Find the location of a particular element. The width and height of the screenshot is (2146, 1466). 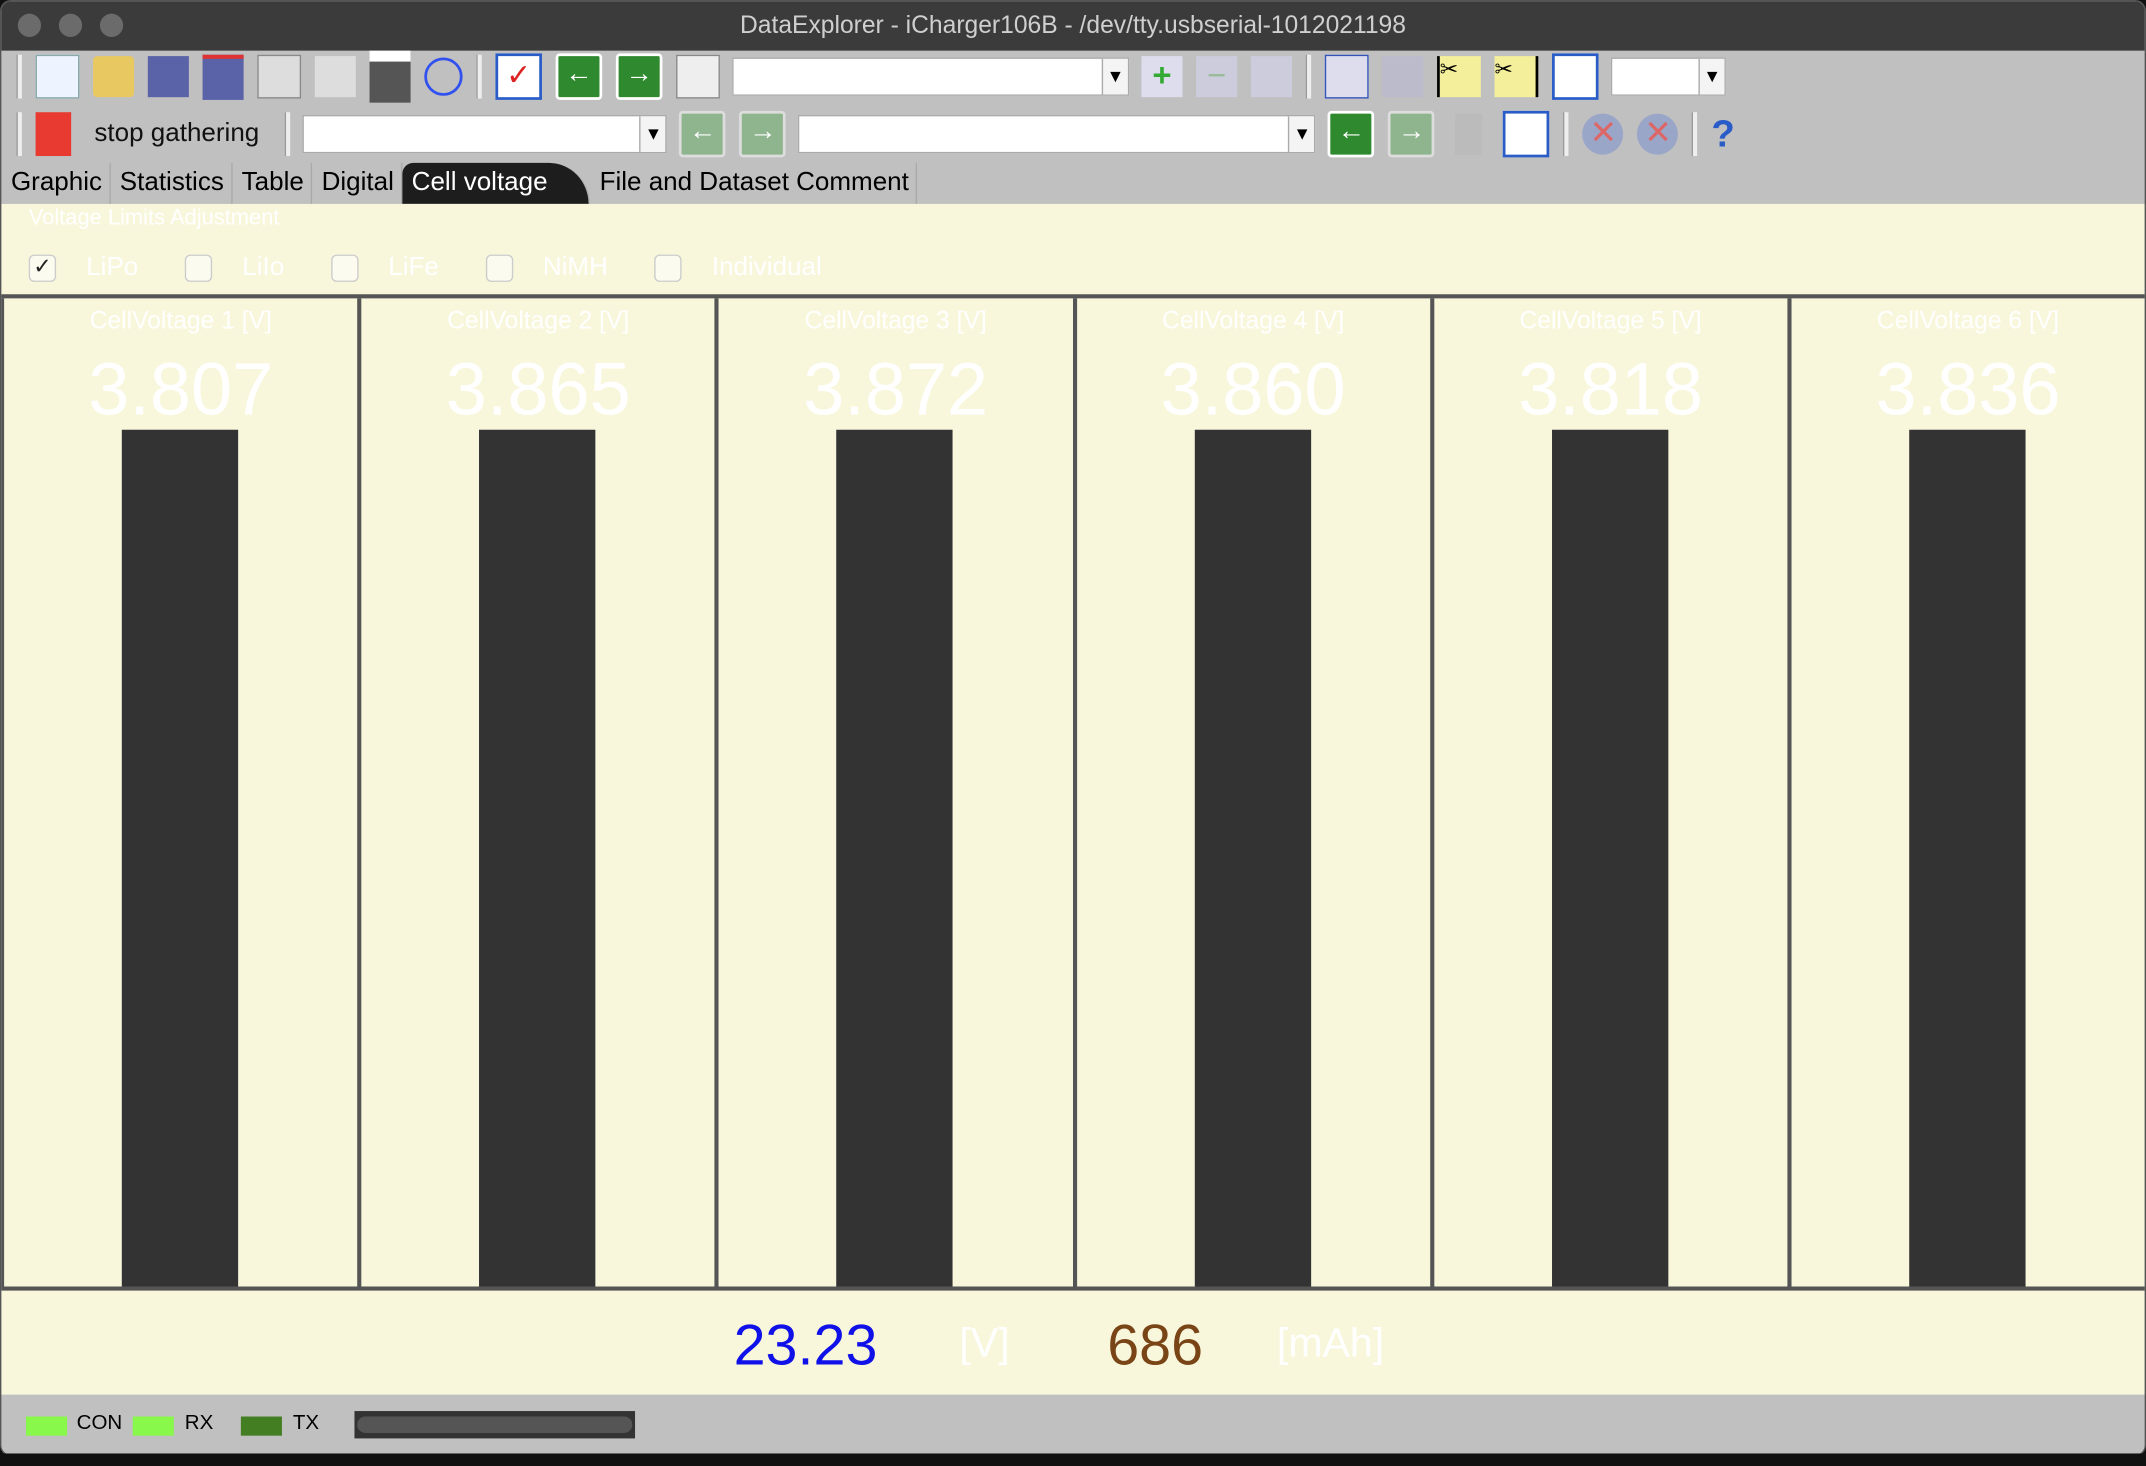

toolbar-row-2: stop gathering ▼ ← → ▼ ← → ✕ ✕ ? is located at coordinates (885, 134).